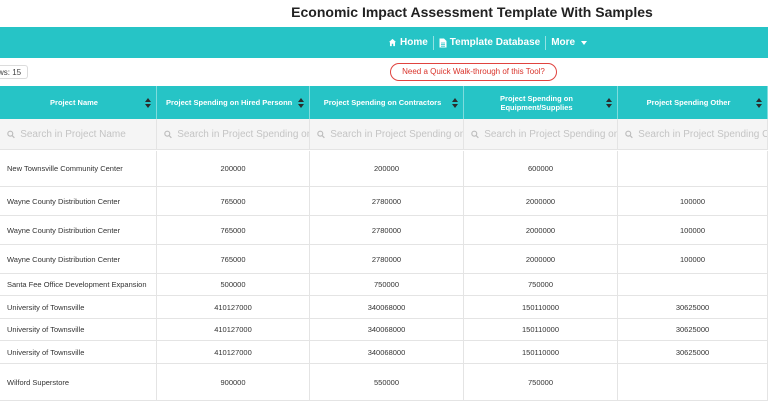  I want to click on column-header-equipment-supplies: Project Spending on Equipment/Supplies, so click(541, 102).